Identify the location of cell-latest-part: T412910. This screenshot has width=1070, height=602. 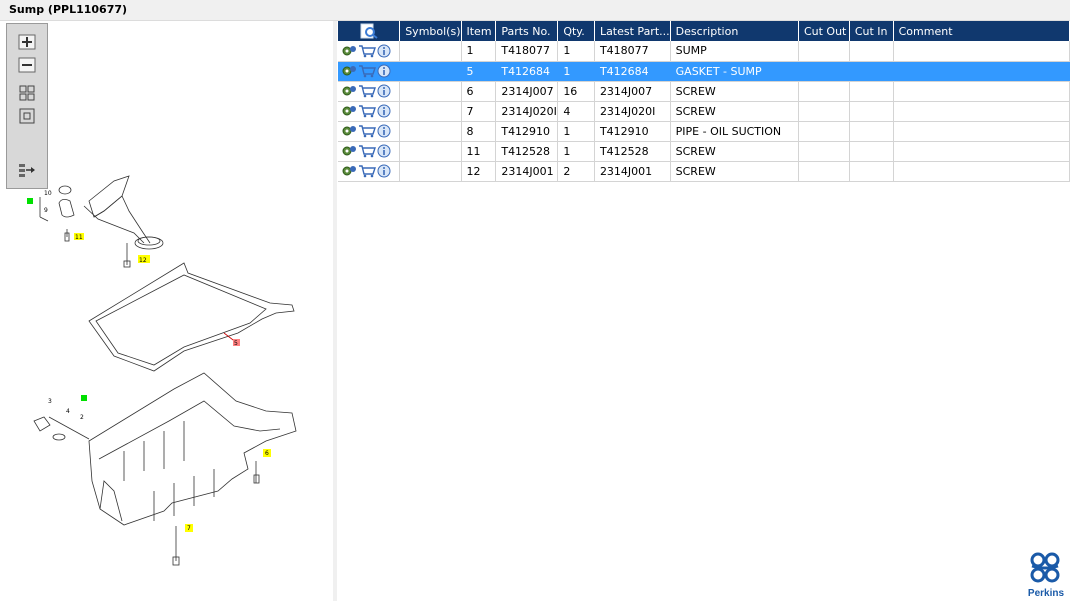
(632, 131).